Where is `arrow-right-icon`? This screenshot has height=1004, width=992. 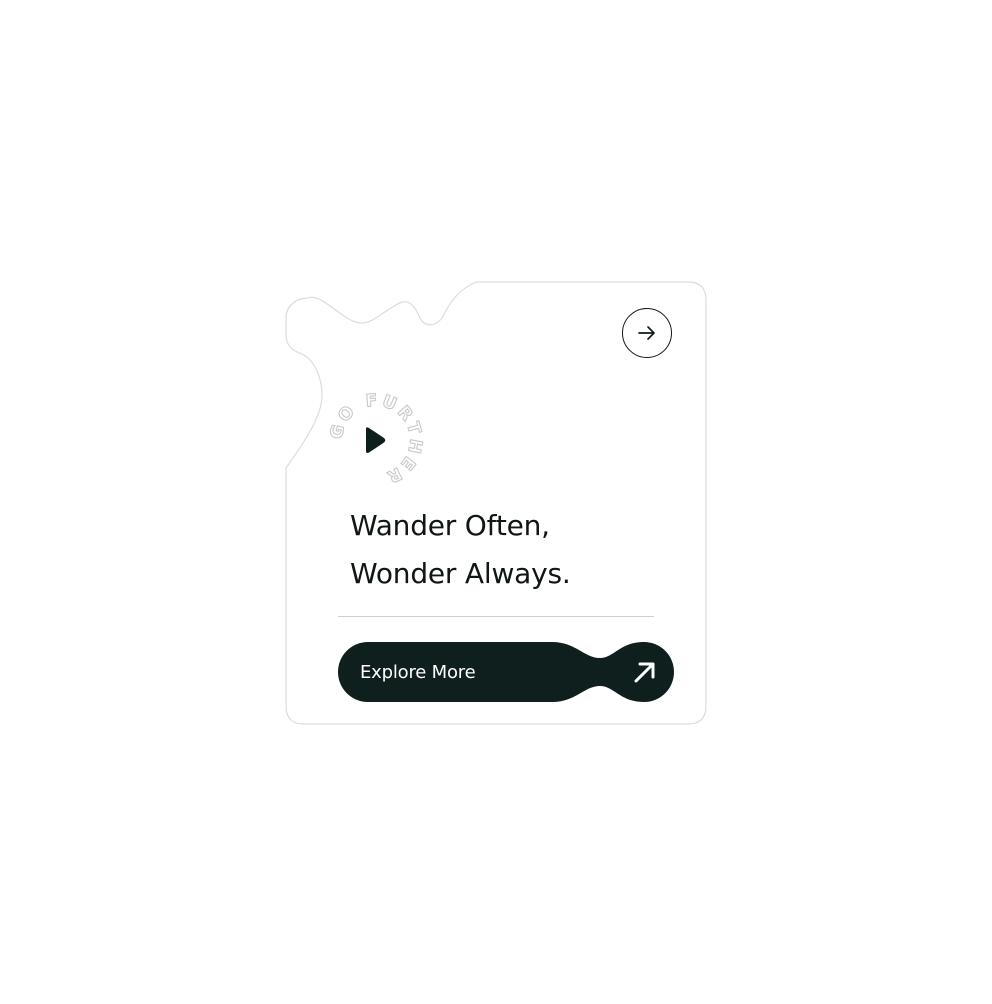 arrow-right-icon is located at coordinates (646, 333).